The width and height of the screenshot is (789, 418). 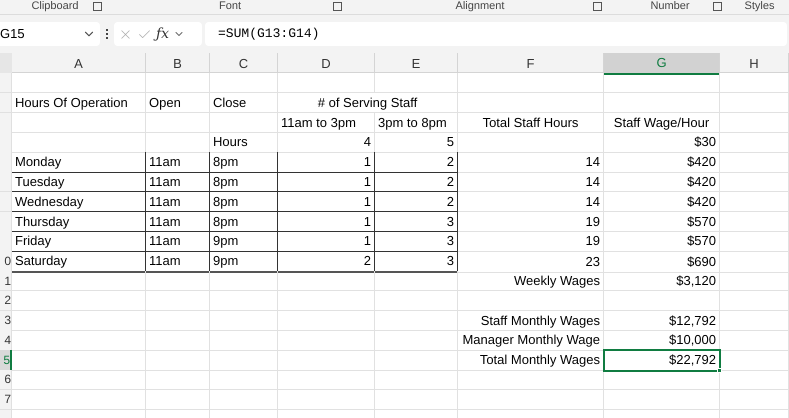 What do you see at coordinates (416, 241) in the screenshot?
I see `table-cell: 3` at bounding box center [416, 241].